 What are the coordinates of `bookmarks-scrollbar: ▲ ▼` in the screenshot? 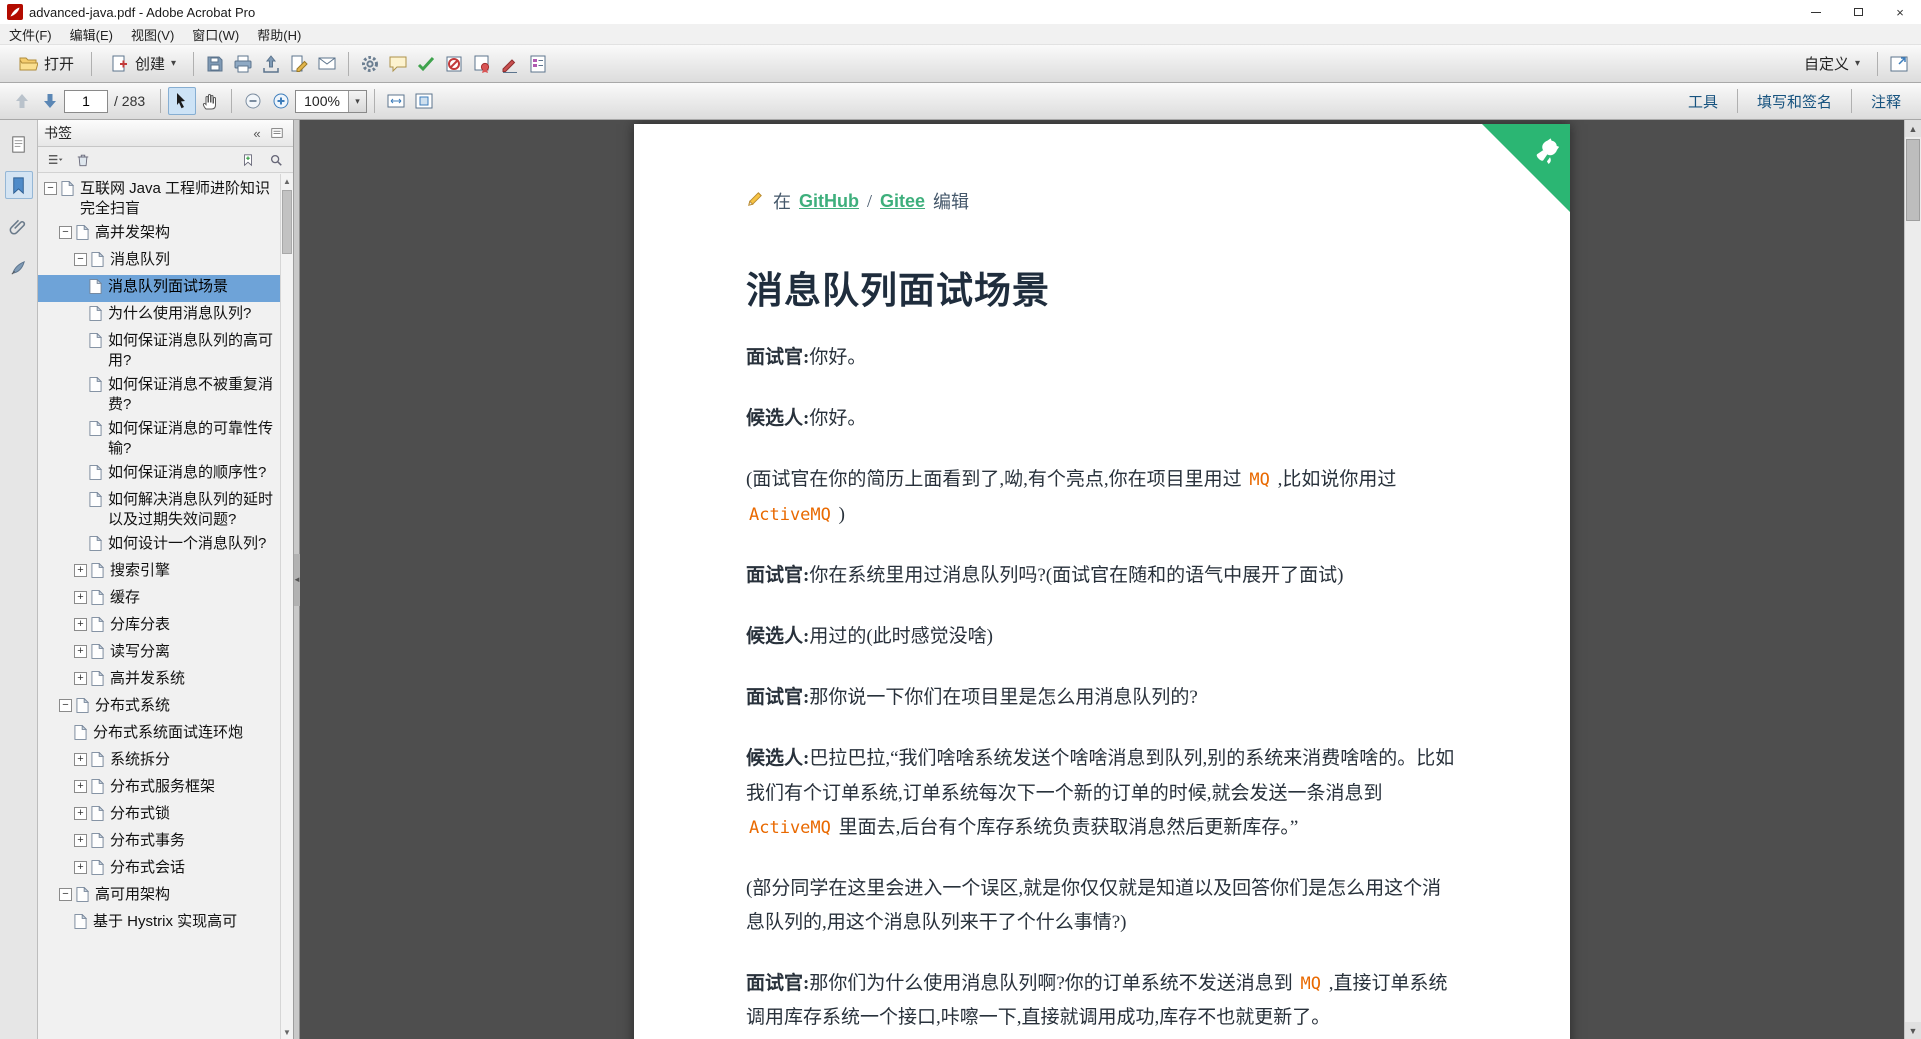 It's located at (286, 606).